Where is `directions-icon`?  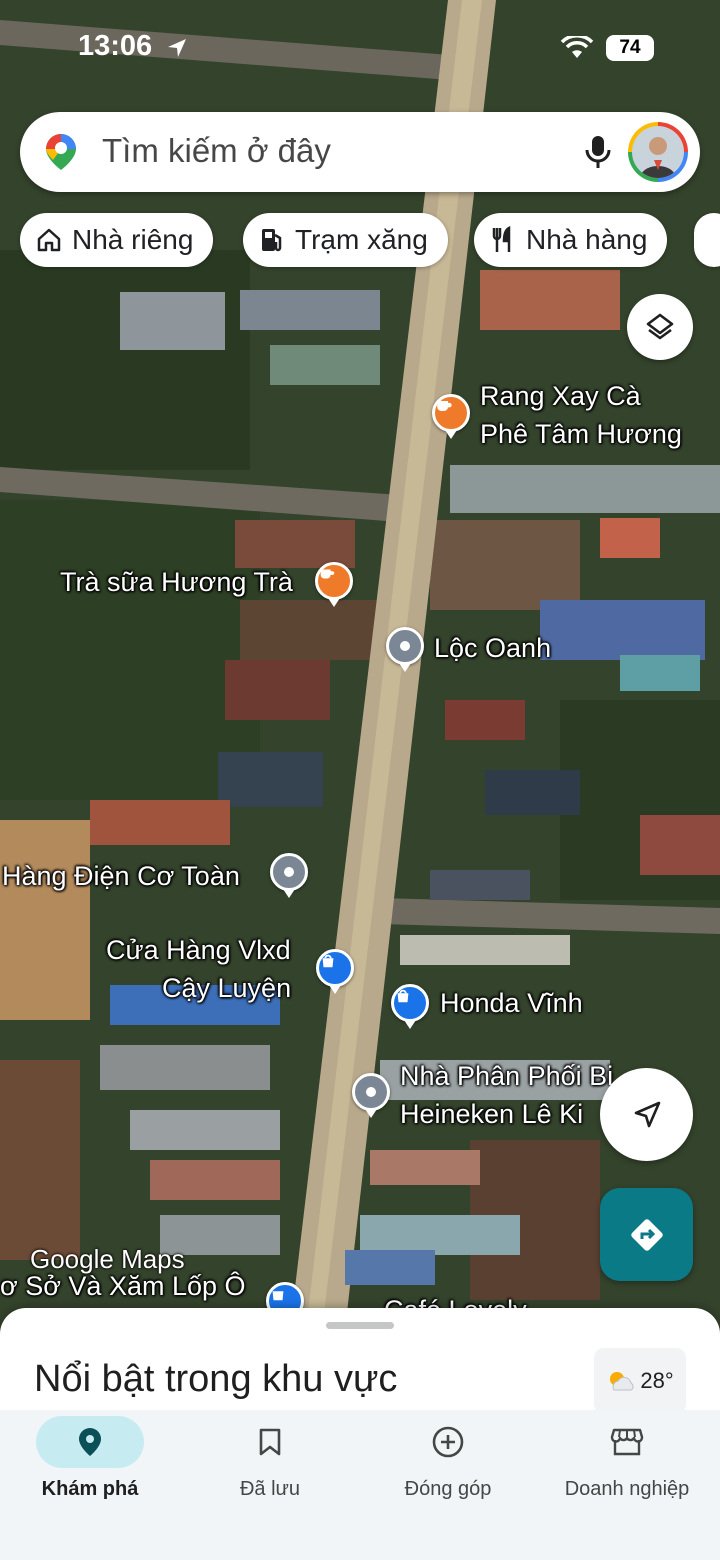 directions-icon is located at coordinates (646, 1234).